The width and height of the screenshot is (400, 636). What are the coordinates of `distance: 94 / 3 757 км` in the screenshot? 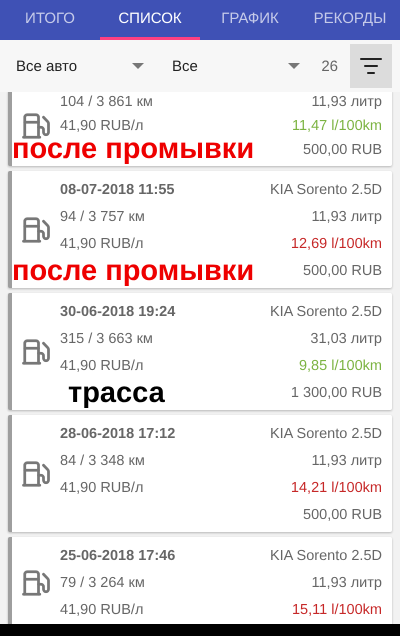 It's located at (102, 216).